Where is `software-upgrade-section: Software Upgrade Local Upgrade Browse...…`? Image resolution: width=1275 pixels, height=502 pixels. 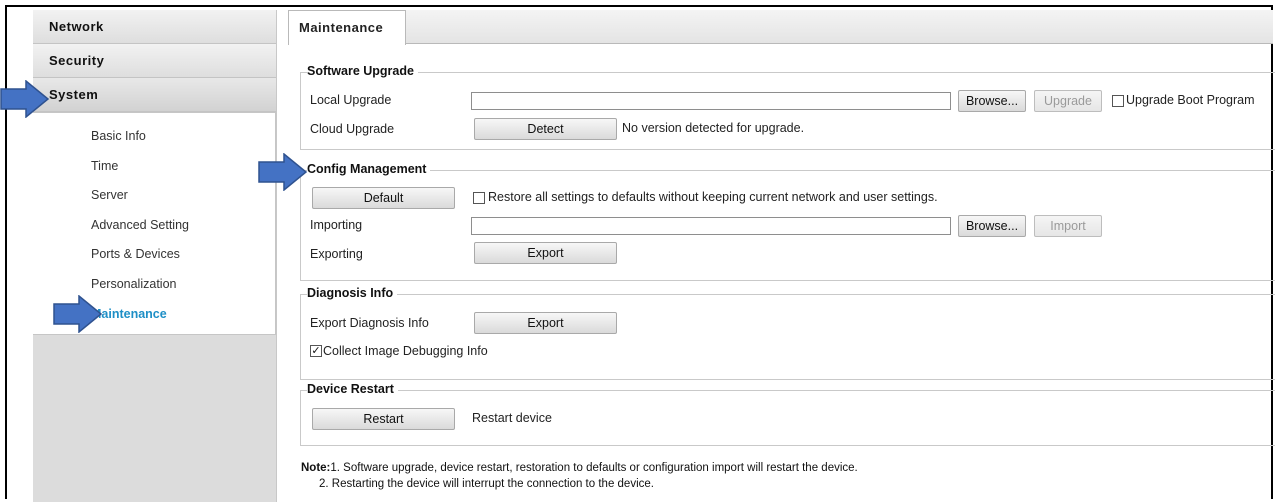
software-upgrade-section: Software Upgrade Local Upgrade Browse...… is located at coordinates (787, 107).